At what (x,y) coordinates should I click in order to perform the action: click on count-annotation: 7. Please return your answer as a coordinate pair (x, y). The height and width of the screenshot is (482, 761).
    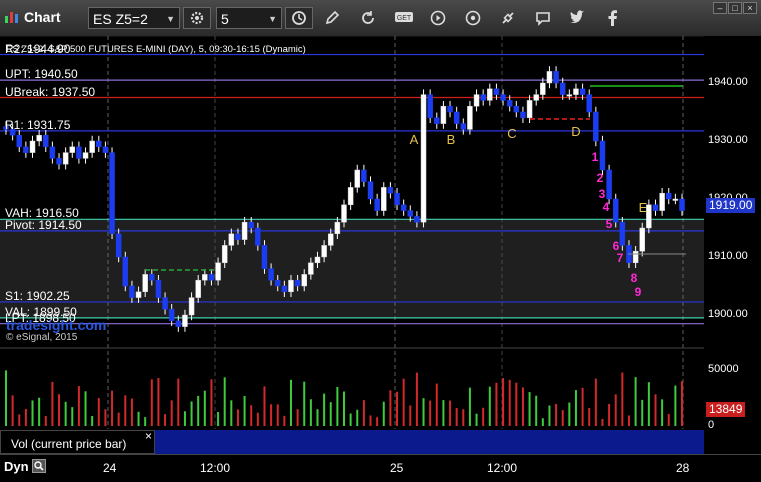
    Looking at the image, I should click on (620, 258).